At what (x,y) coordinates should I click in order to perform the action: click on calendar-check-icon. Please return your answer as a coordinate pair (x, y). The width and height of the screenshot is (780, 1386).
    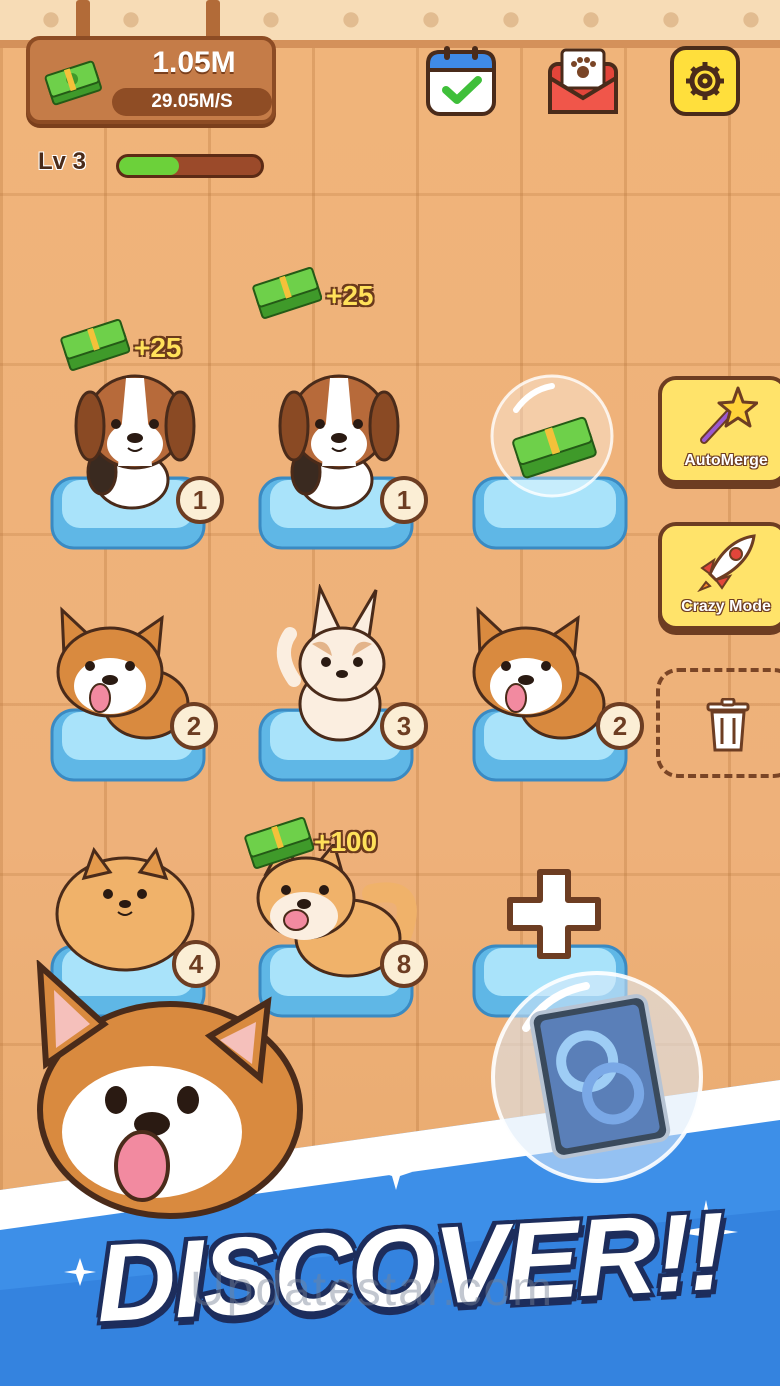
    Looking at the image, I should click on (461, 81).